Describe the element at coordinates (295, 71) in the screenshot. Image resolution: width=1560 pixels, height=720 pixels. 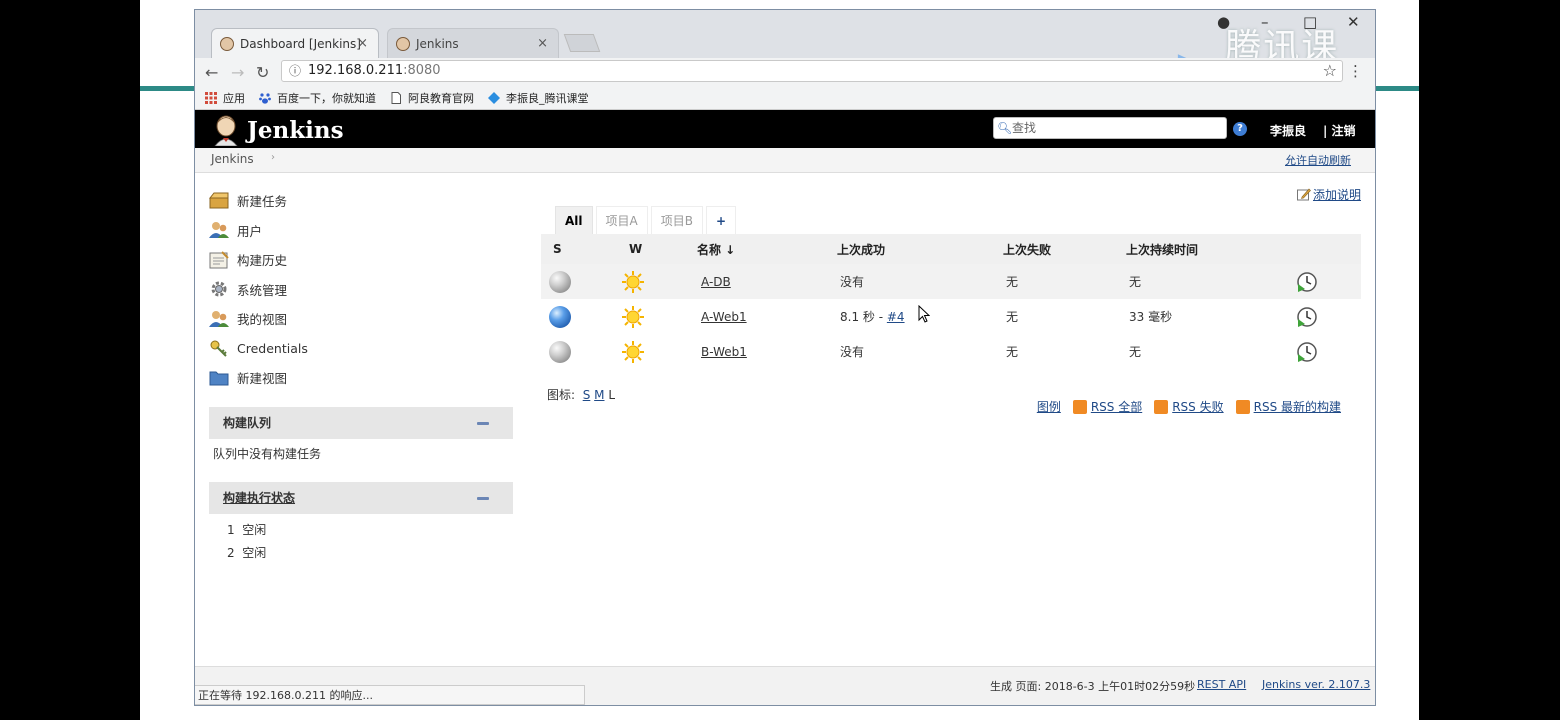
I see `site-info-icon: ⓘ` at that location.